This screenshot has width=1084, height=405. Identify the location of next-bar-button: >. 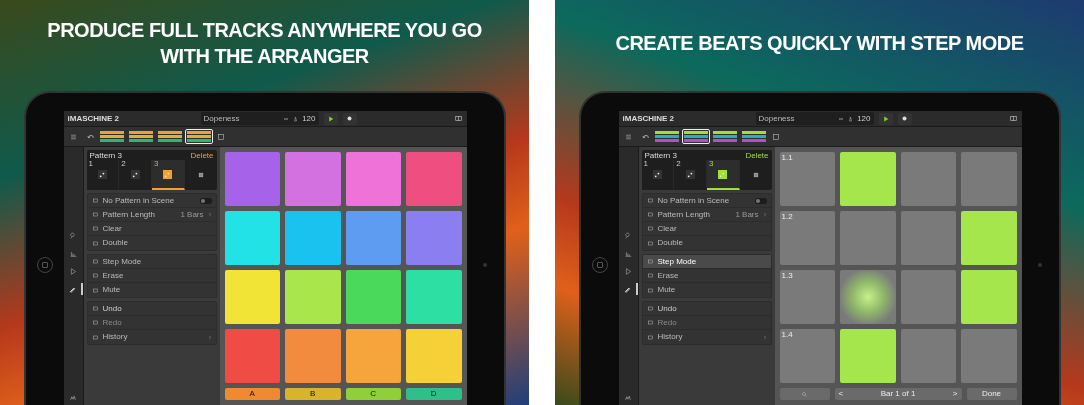
(955, 394).